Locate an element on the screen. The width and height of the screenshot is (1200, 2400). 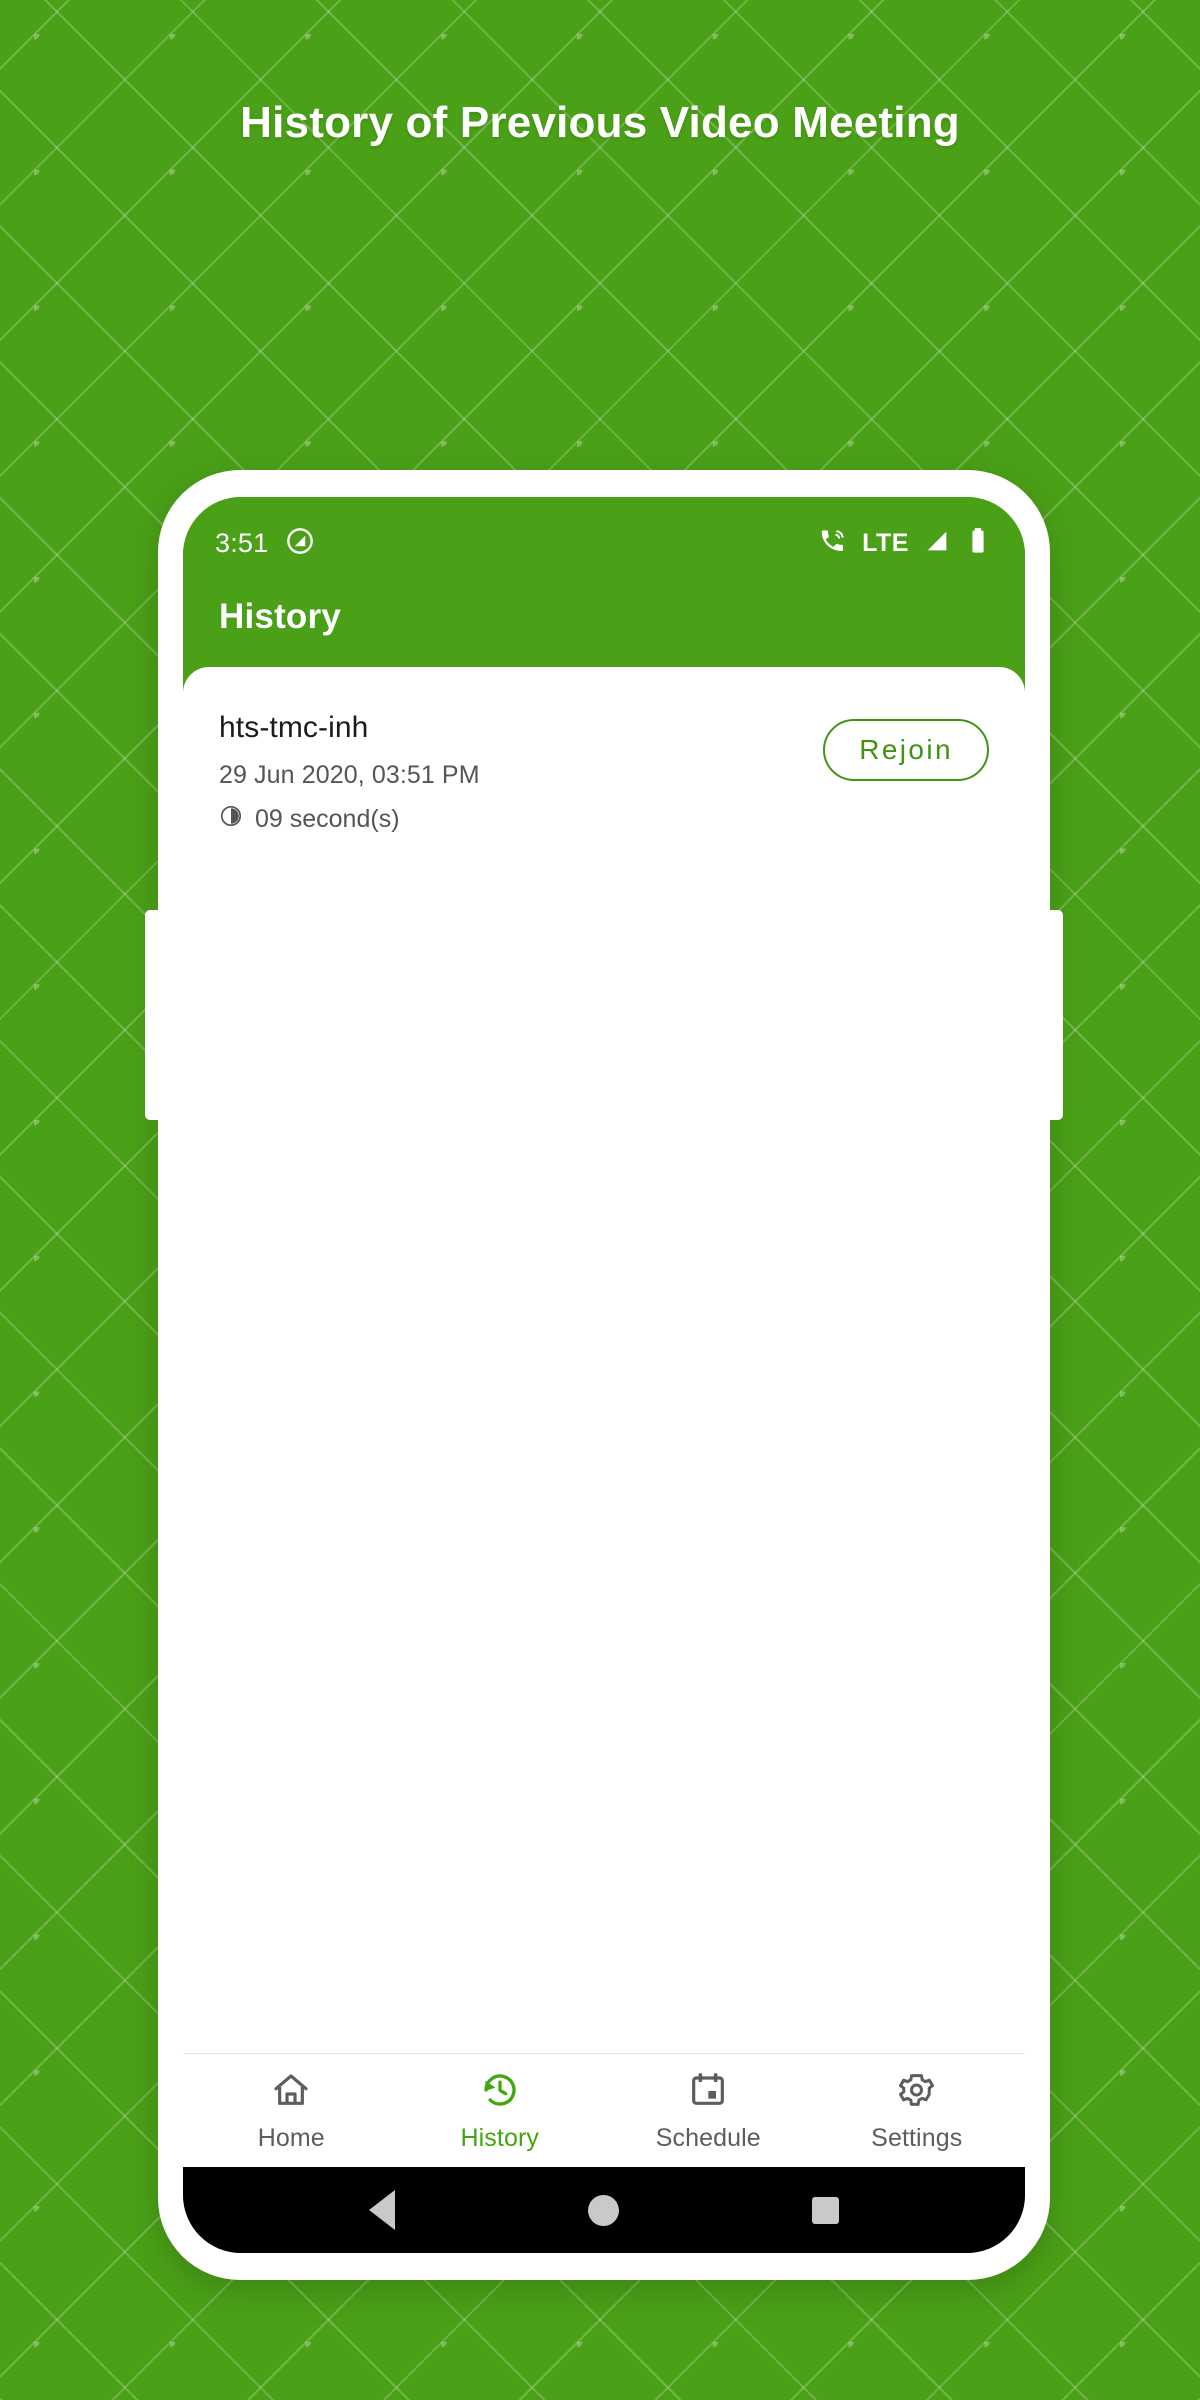
nav-item-settings: Settings is located at coordinates (917, 2111).